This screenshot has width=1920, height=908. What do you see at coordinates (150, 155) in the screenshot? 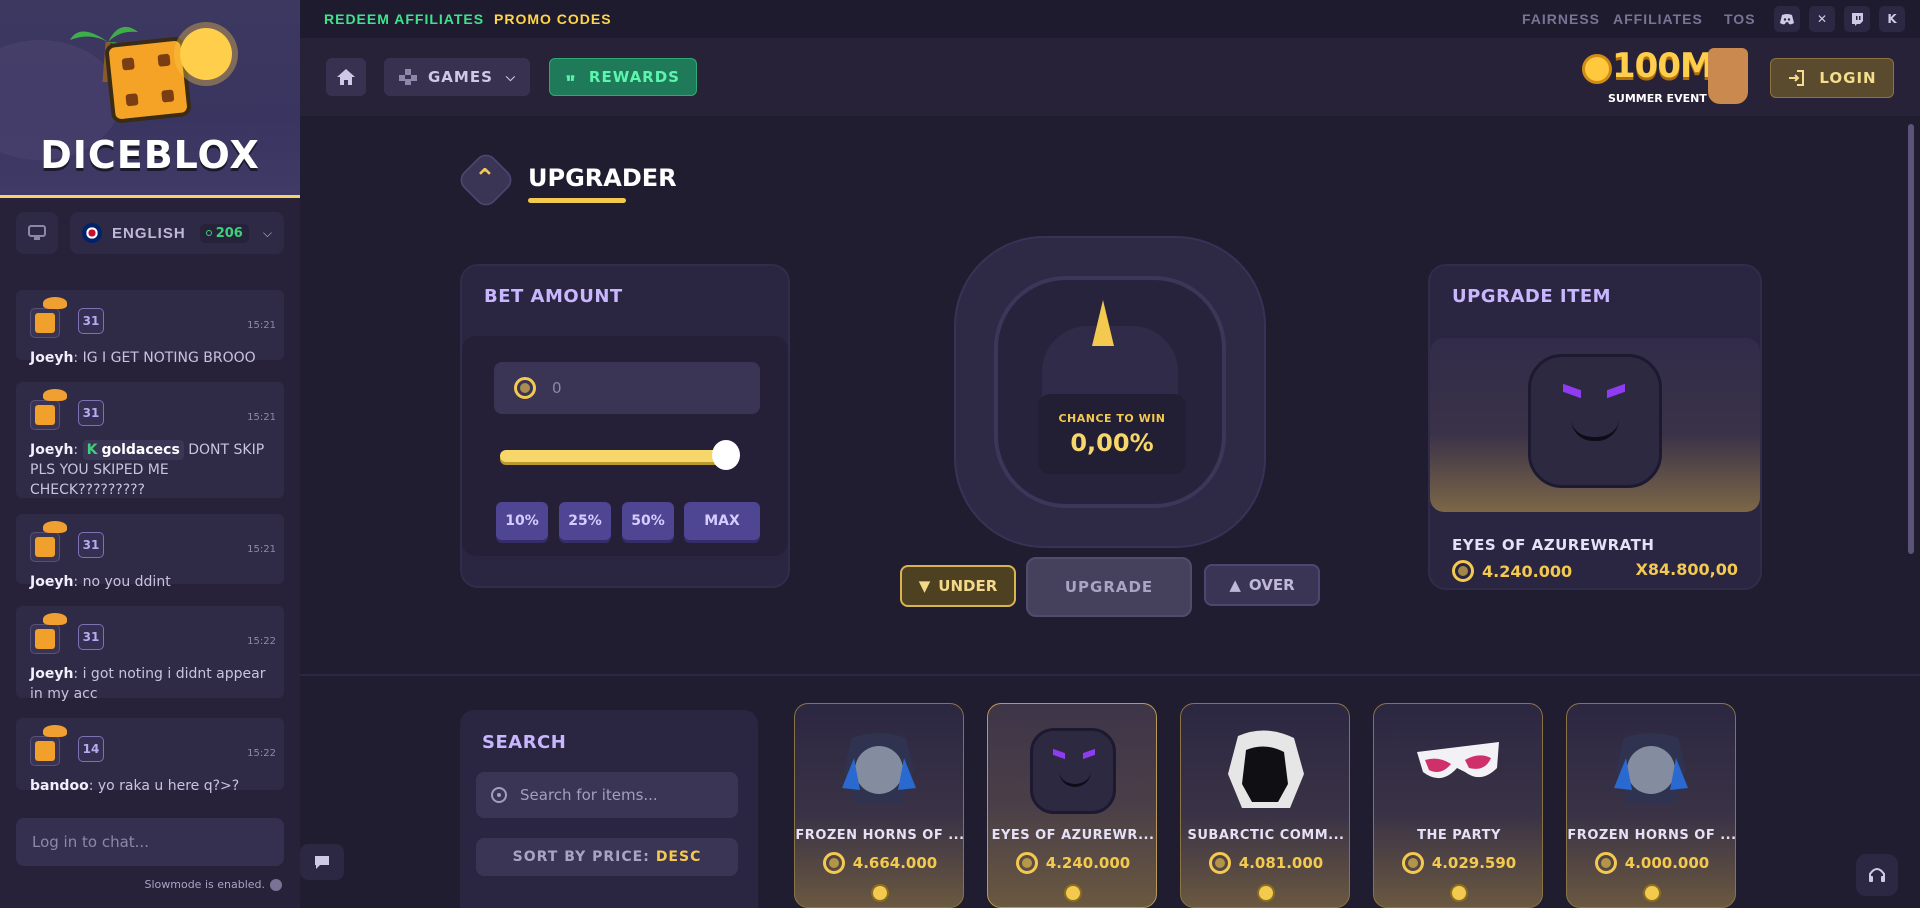
I see `brand-wordmark: DICEBLOX` at bounding box center [150, 155].